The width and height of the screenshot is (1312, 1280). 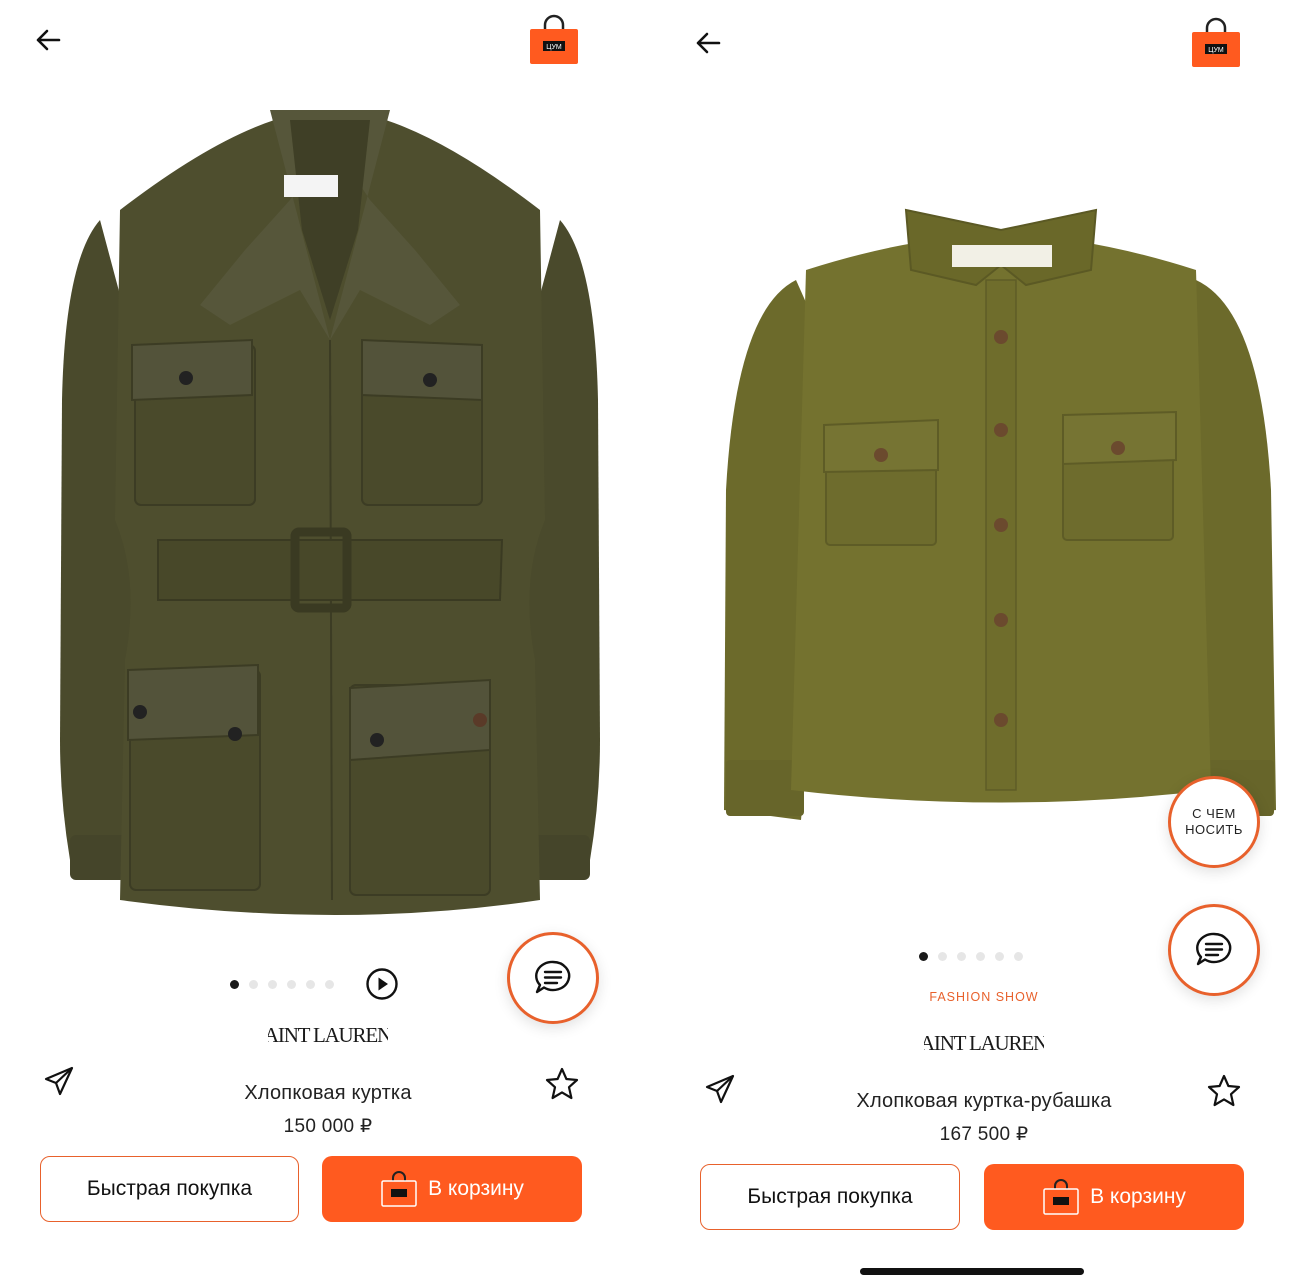 I want to click on home-indicator, so click(x=972, y=1271).